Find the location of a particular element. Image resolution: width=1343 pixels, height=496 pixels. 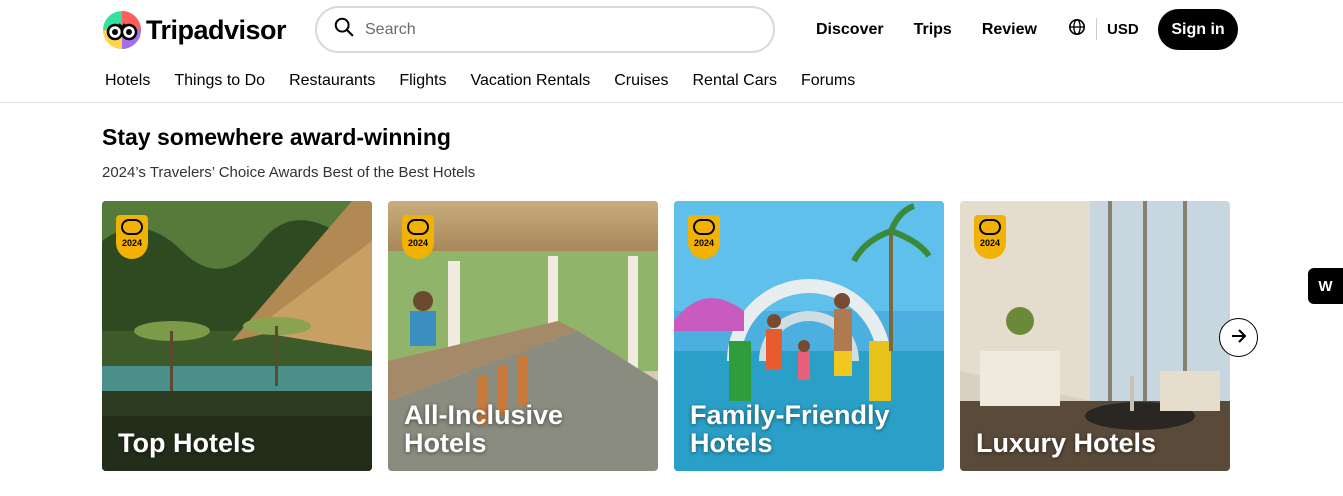

subnav-restaurants: Restaurants is located at coordinates (332, 81).